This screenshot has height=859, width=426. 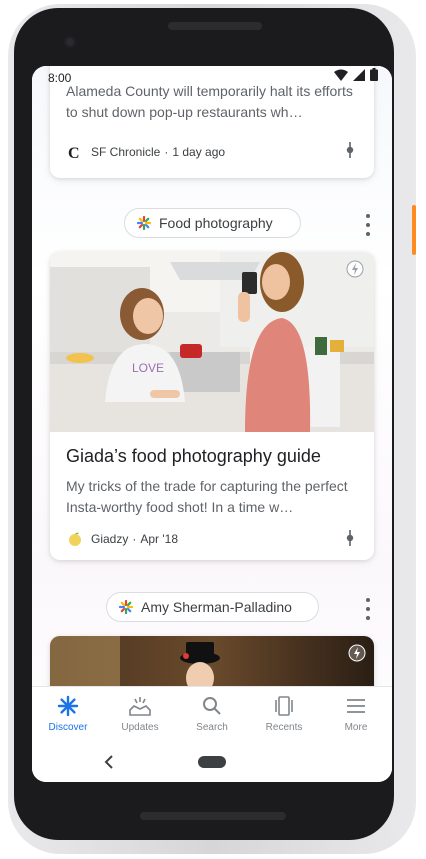 What do you see at coordinates (414, 230) in the screenshot?
I see `power-button` at bounding box center [414, 230].